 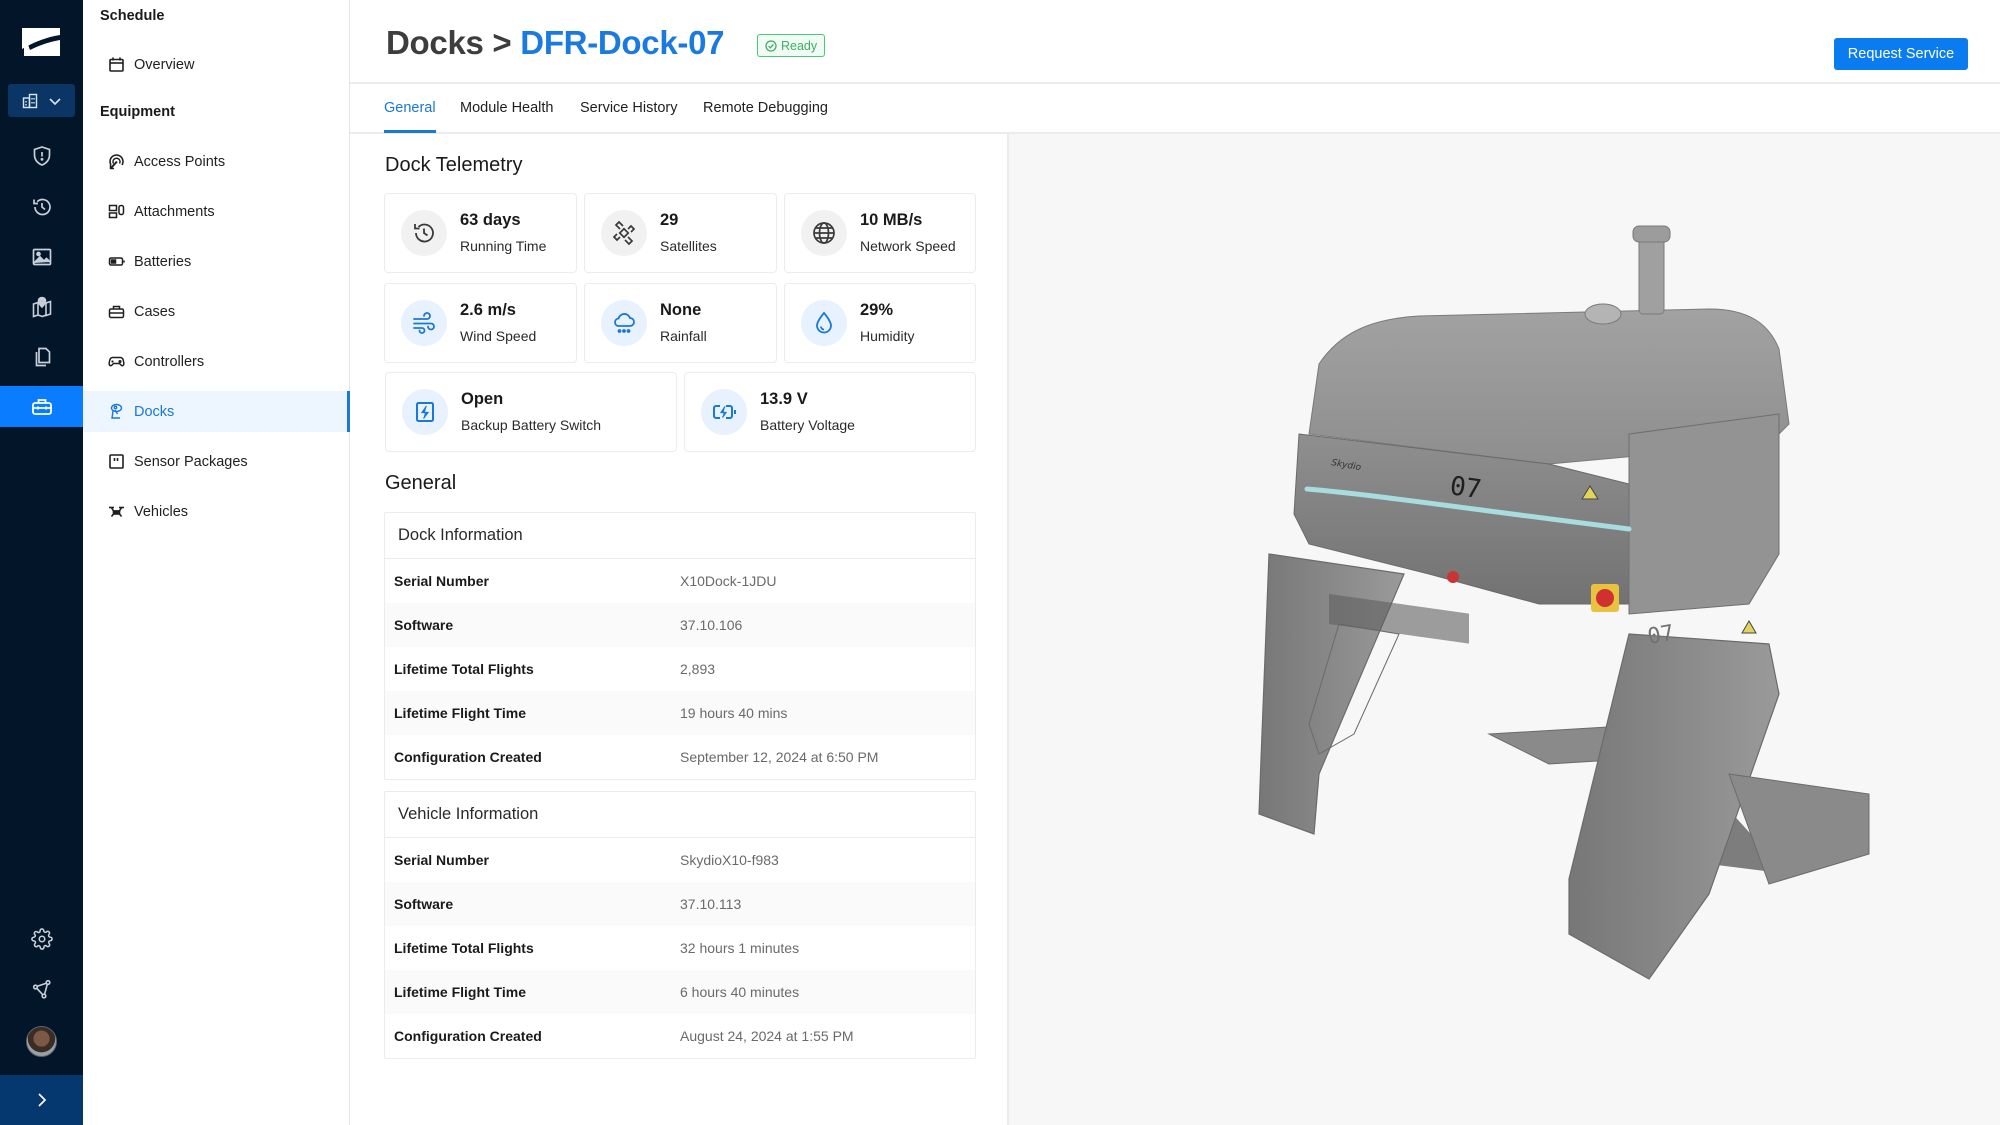 I want to click on row-key: Lifetime Flight Time, so click(x=460, y=992).